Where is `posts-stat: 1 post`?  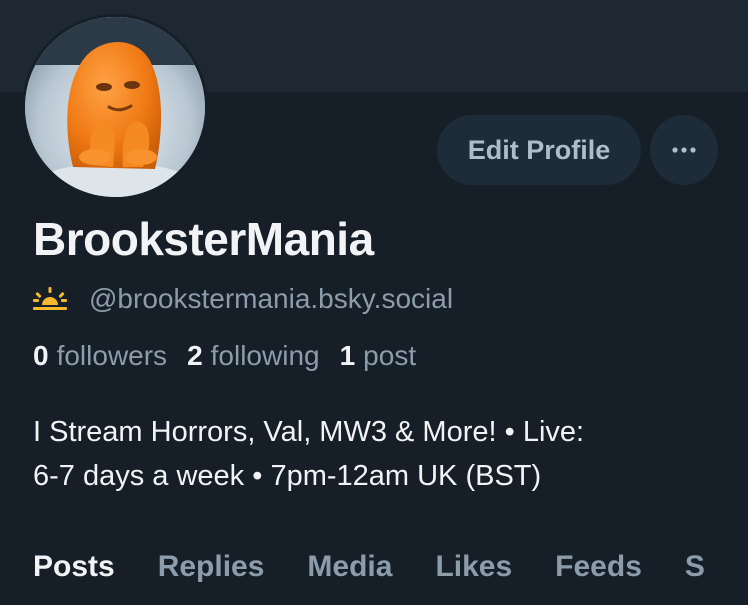 posts-stat: 1 post is located at coordinates (378, 355).